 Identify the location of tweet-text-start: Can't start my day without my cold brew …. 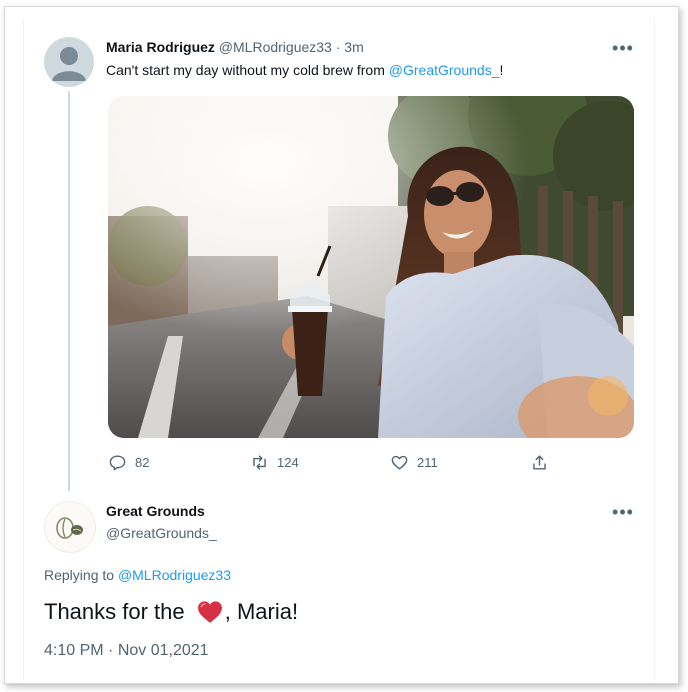
(247, 70).